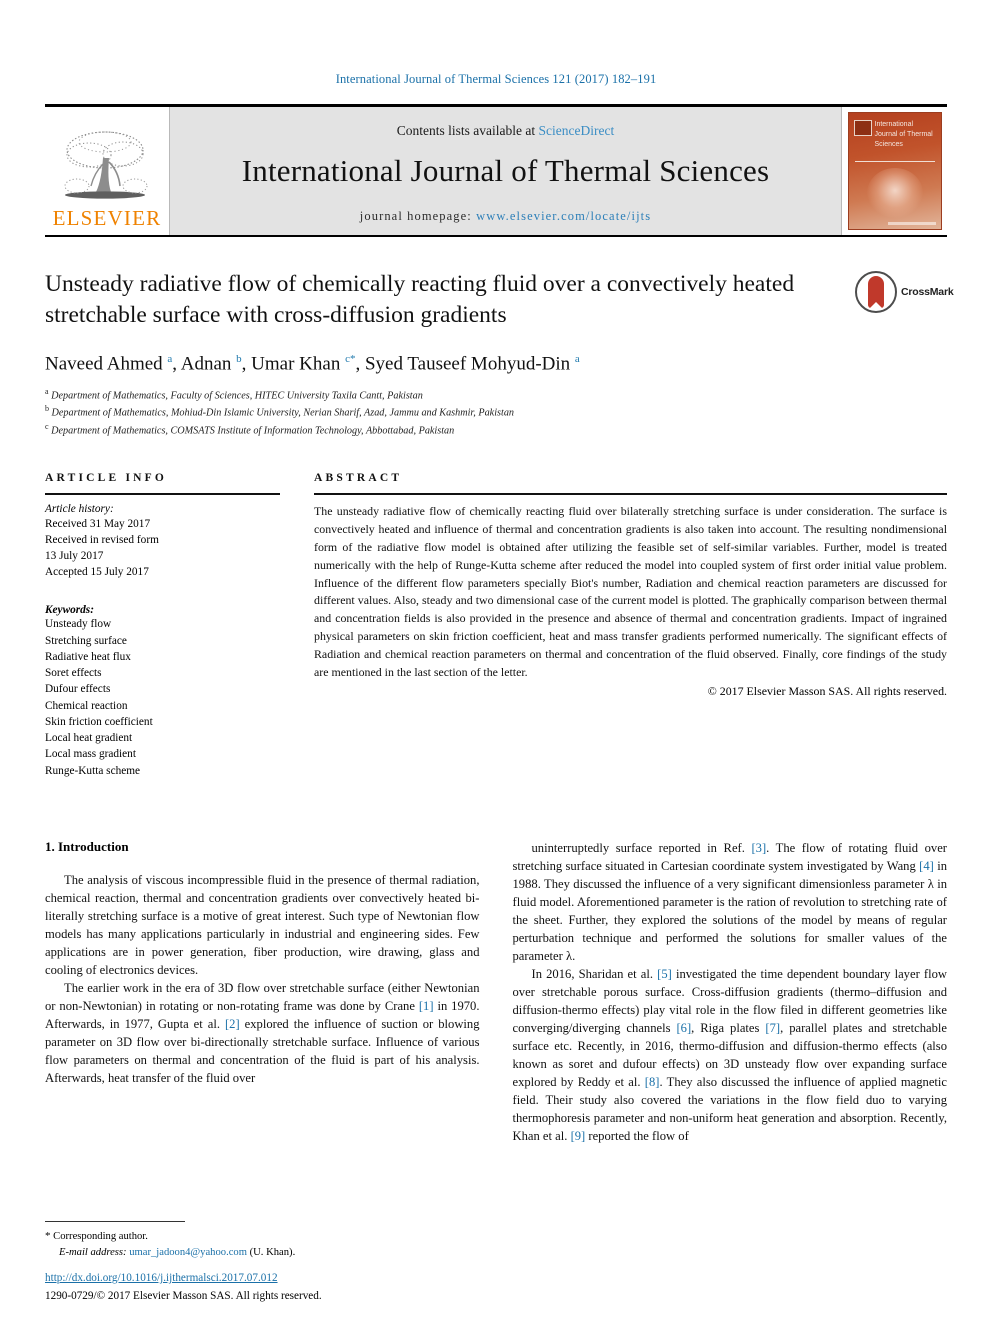  What do you see at coordinates (88, 656) in the screenshot?
I see `keyword-item: Radiative heat flux` at bounding box center [88, 656].